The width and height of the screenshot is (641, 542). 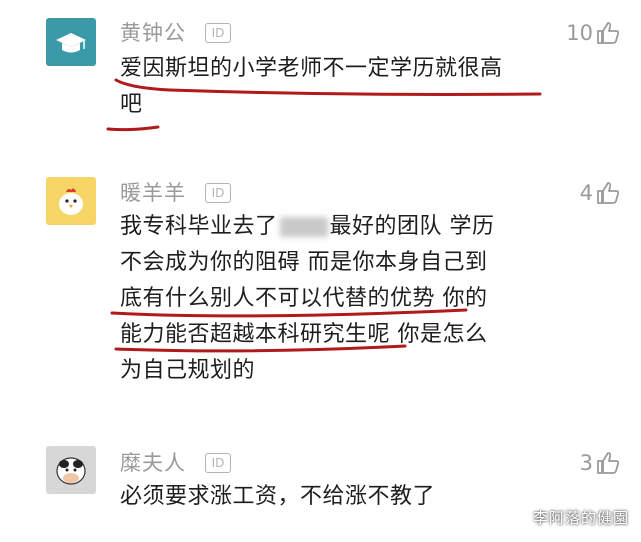 What do you see at coordinates (153, 463) in the screenshot?
I see `username: 糜夫人` at bounding box center [153, 463].